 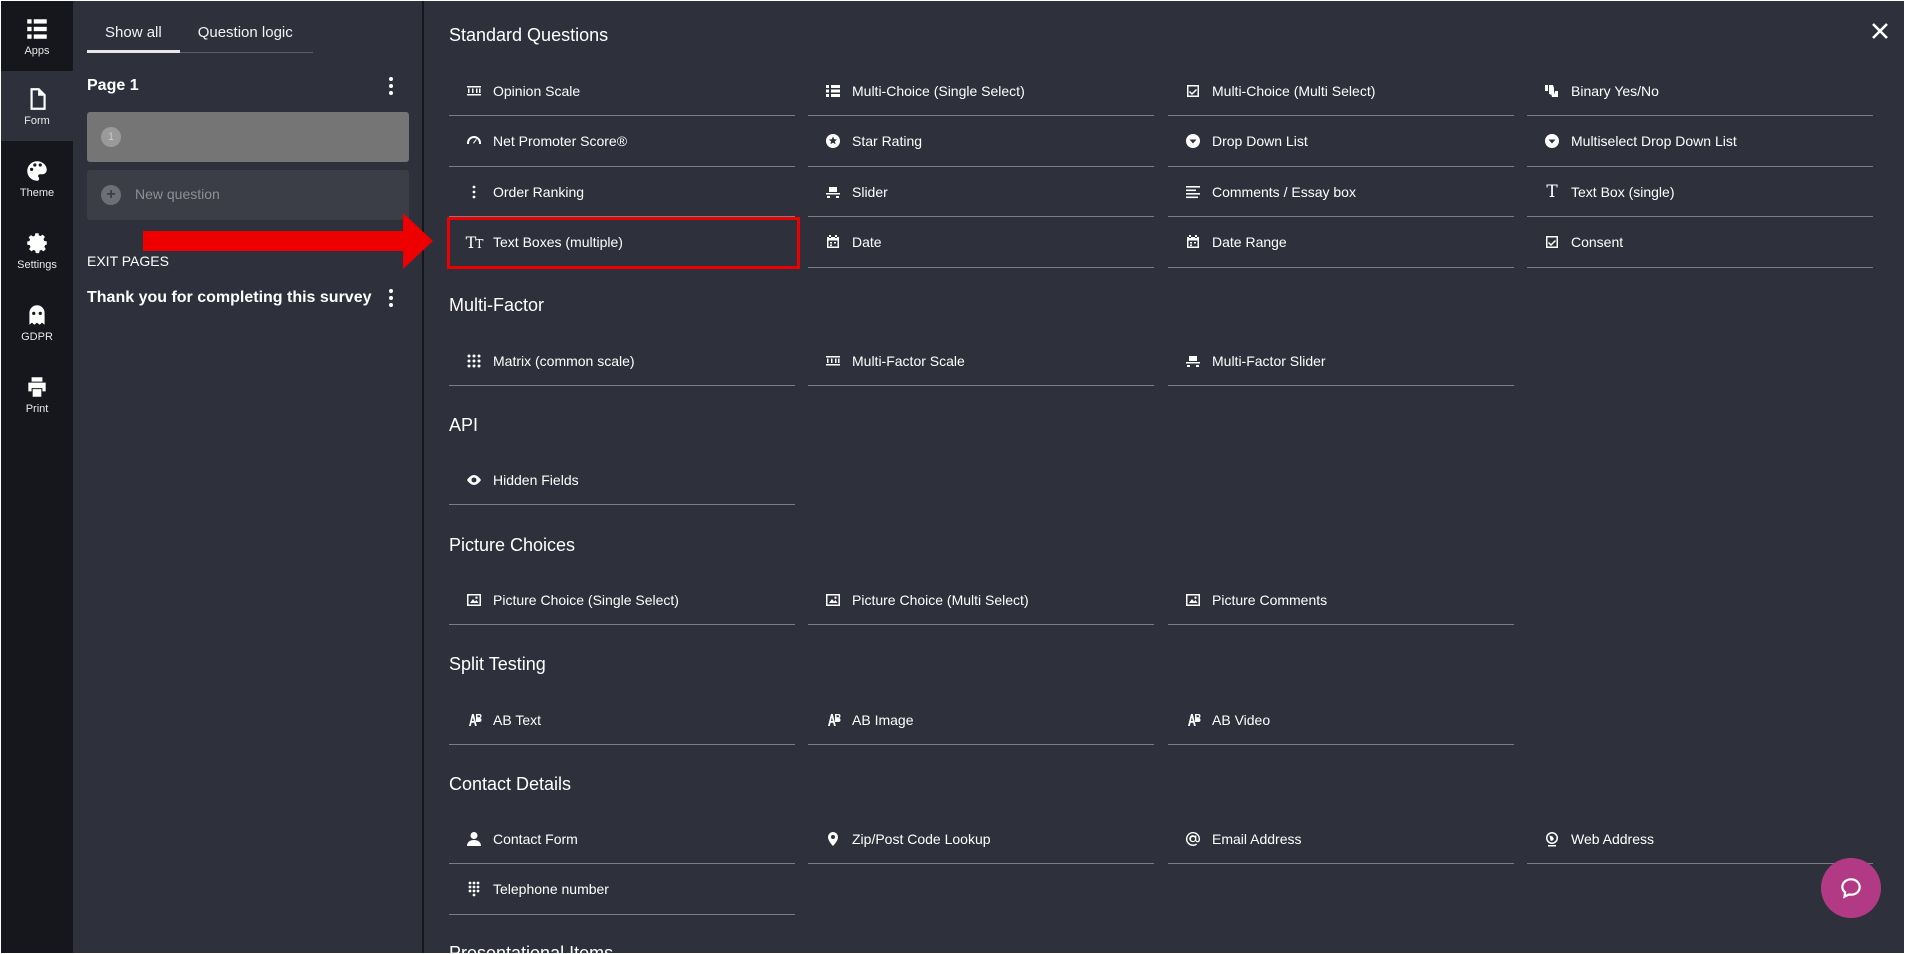 I want to click on question-type-web-address: Web Address, so click(x=1700, y=839).